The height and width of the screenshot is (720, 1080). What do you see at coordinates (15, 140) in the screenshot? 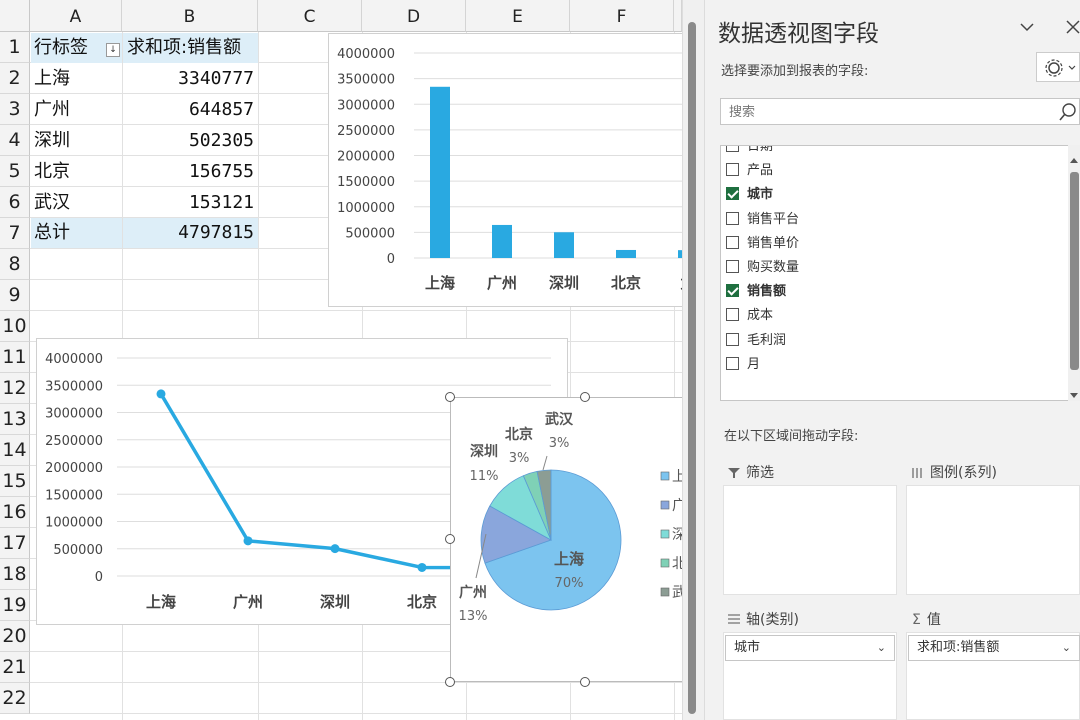
I see `row-header-4: 4` at bounding box center [15, 140].